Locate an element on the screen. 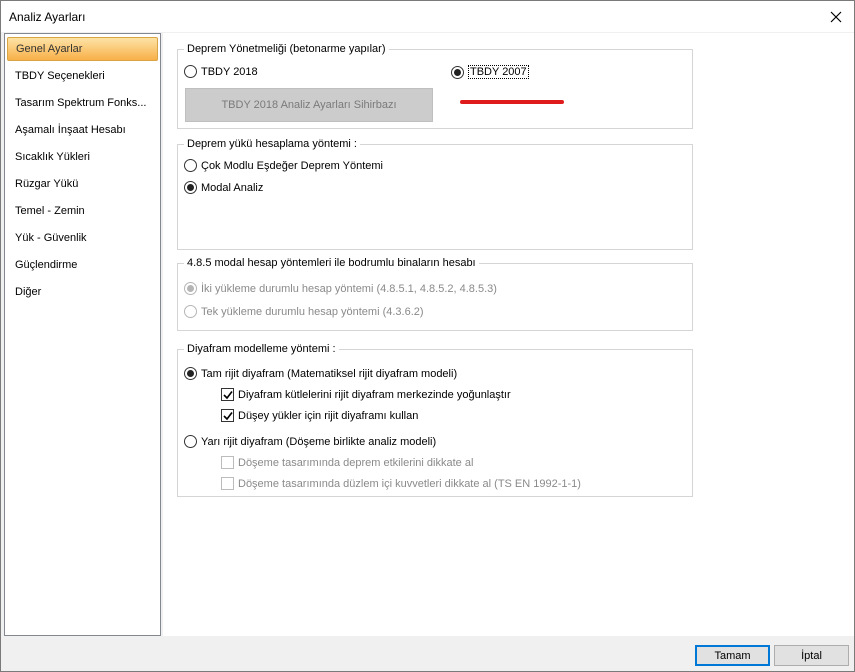 Image resolution: width=855 pixels, height=672 pixels. radio-modal-analiz: Modal Analiz is located at coordinates (223, 187).